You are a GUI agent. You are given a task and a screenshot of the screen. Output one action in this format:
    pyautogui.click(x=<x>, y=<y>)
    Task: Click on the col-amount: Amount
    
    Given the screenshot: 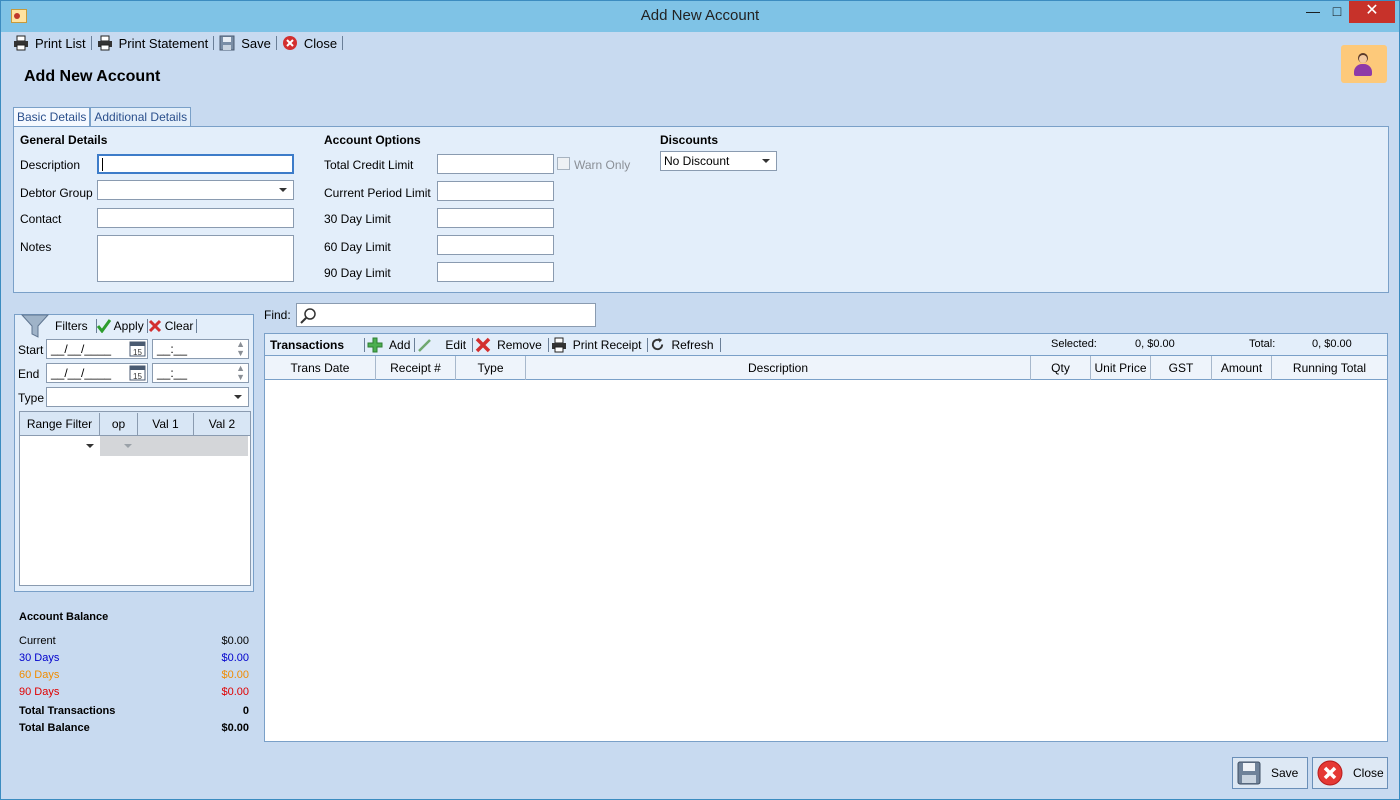 What is the action you would take?
    pyautogui.click(x=1242, y=368)
    